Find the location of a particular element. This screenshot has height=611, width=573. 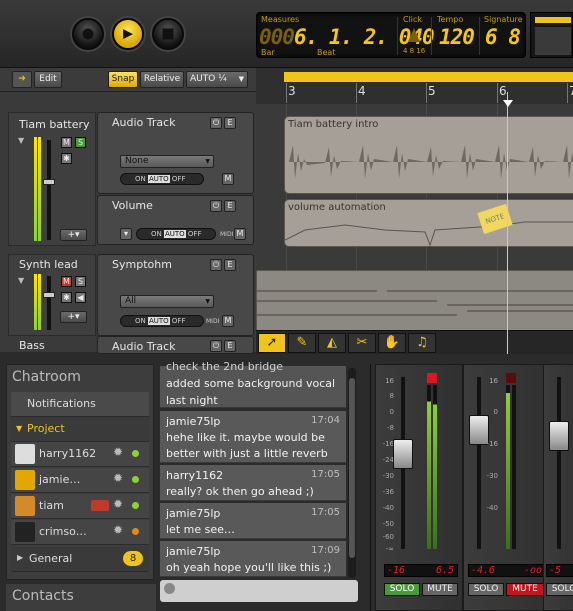

scissors-tool-icon: ✂ is located at coordinates (362, 343).